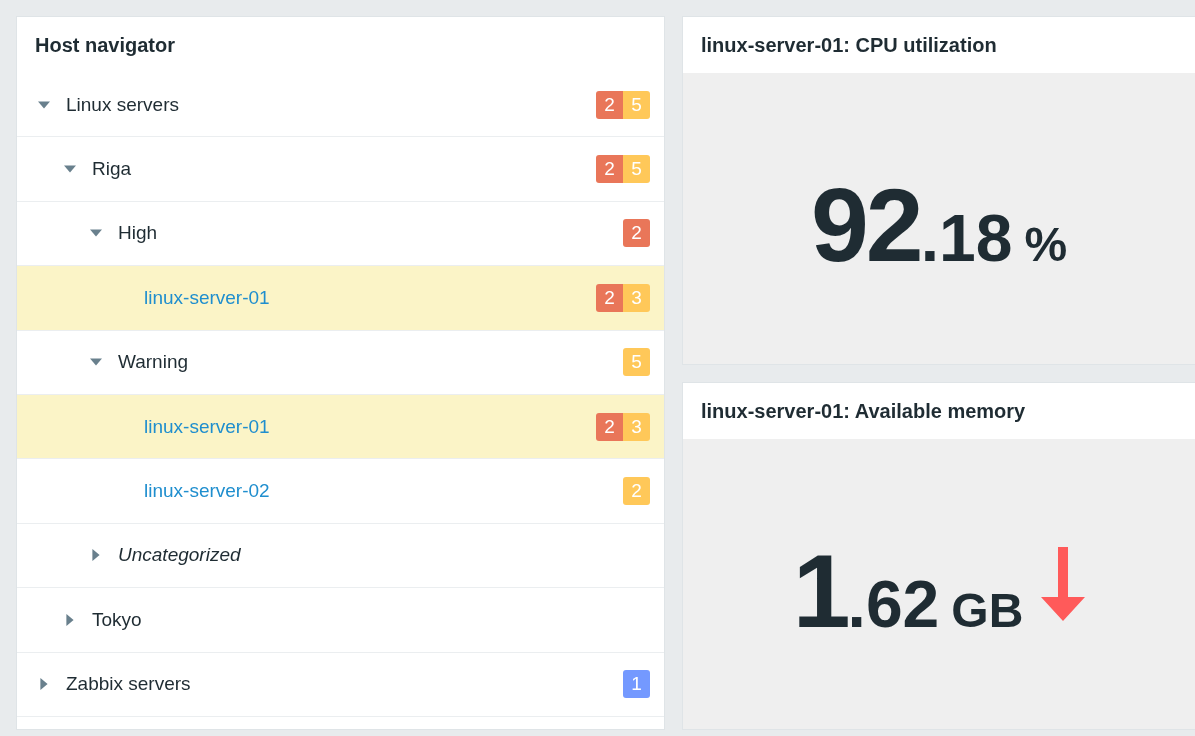 This screenshot has width=1195, height=736. Describe the element at coordinates (865, 225) in the screenshot. I see `value-whole: 92` at that location.